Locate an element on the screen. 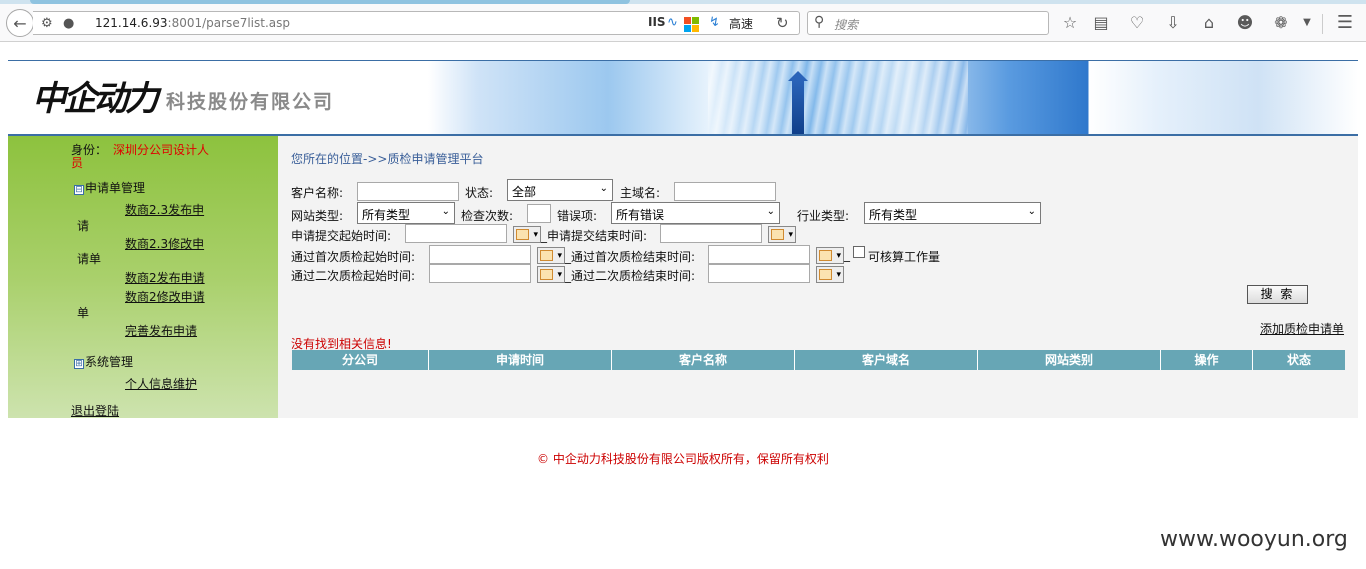 This screenshot has height=569, width=1366. site-identity-icon: ● is located at coordinates (68, 23).